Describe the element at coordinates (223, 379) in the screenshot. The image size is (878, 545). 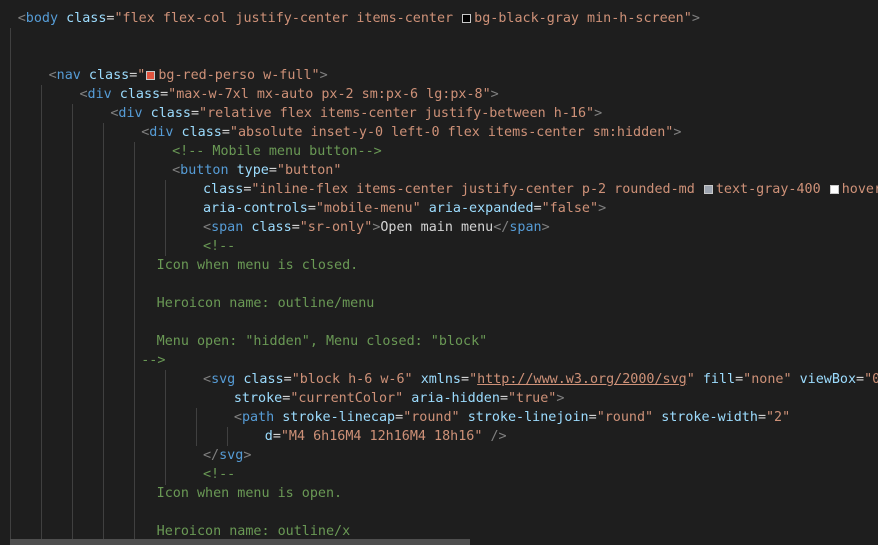
I see `code-token-tag: svg` at that location.